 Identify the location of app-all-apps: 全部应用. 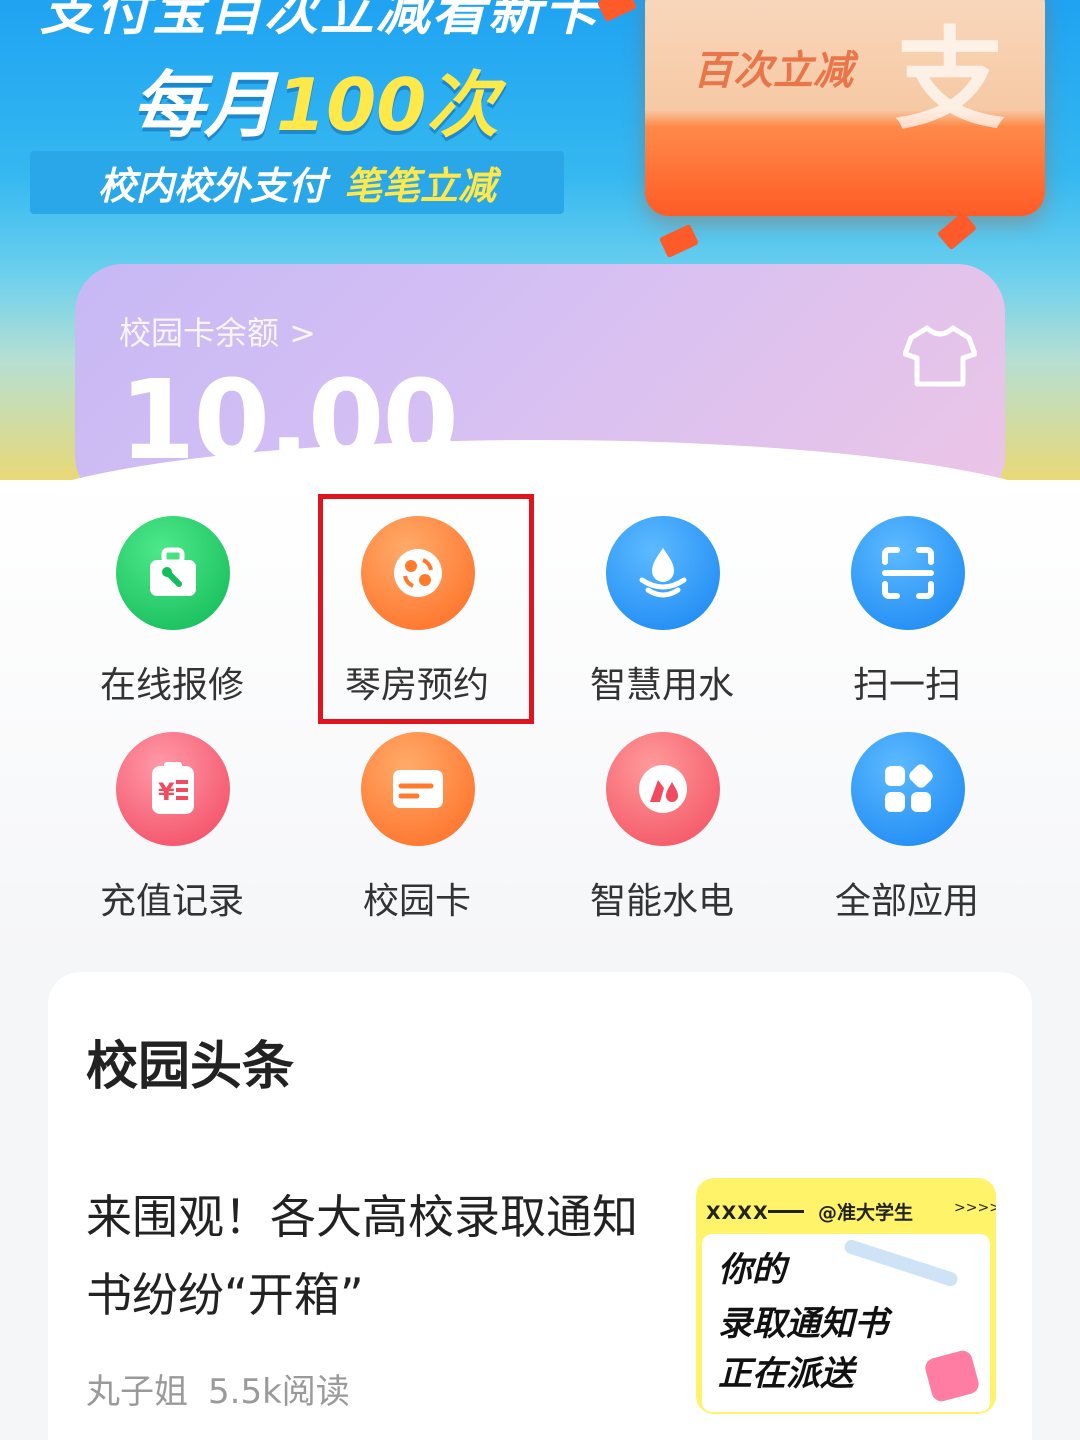
(907, 809).